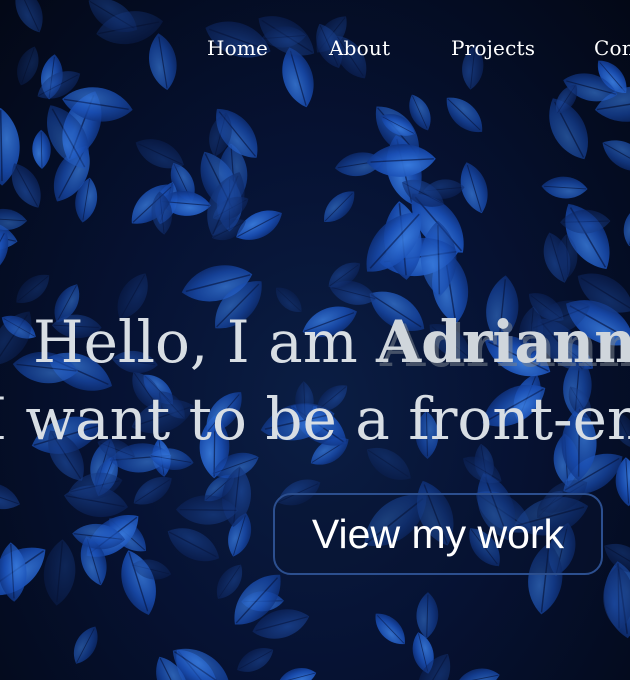 Image resolution: width=630 pixels, height=680 pixels. Describe the element at coordinates (237, 48) in the screenshot. I see `nav-link-home: Home` at that location.